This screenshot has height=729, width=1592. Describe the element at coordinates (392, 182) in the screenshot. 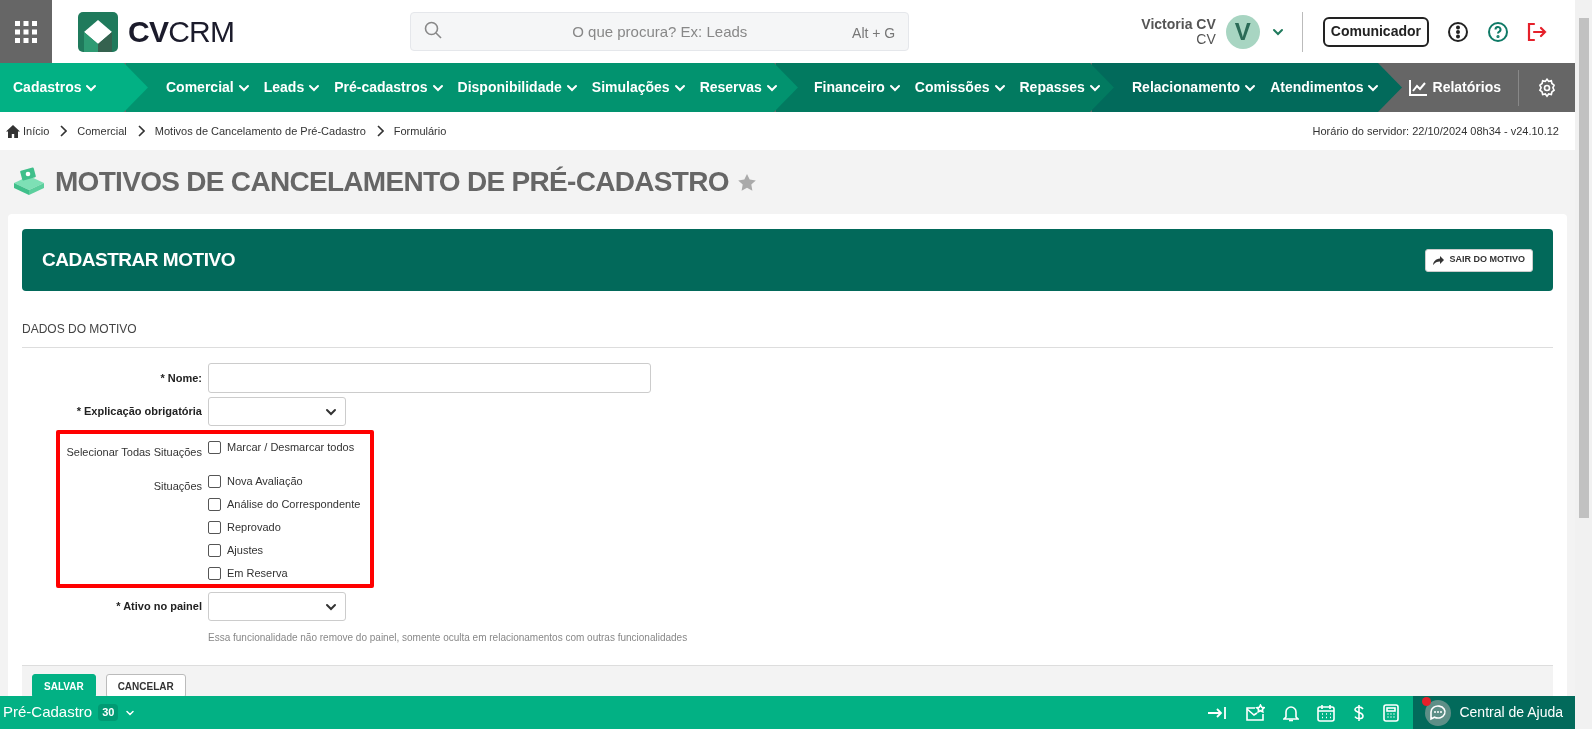

I see `page-title: MOTIVOS DE CANCELAMENTO DE PRÉ-CADASTRO` at that location.